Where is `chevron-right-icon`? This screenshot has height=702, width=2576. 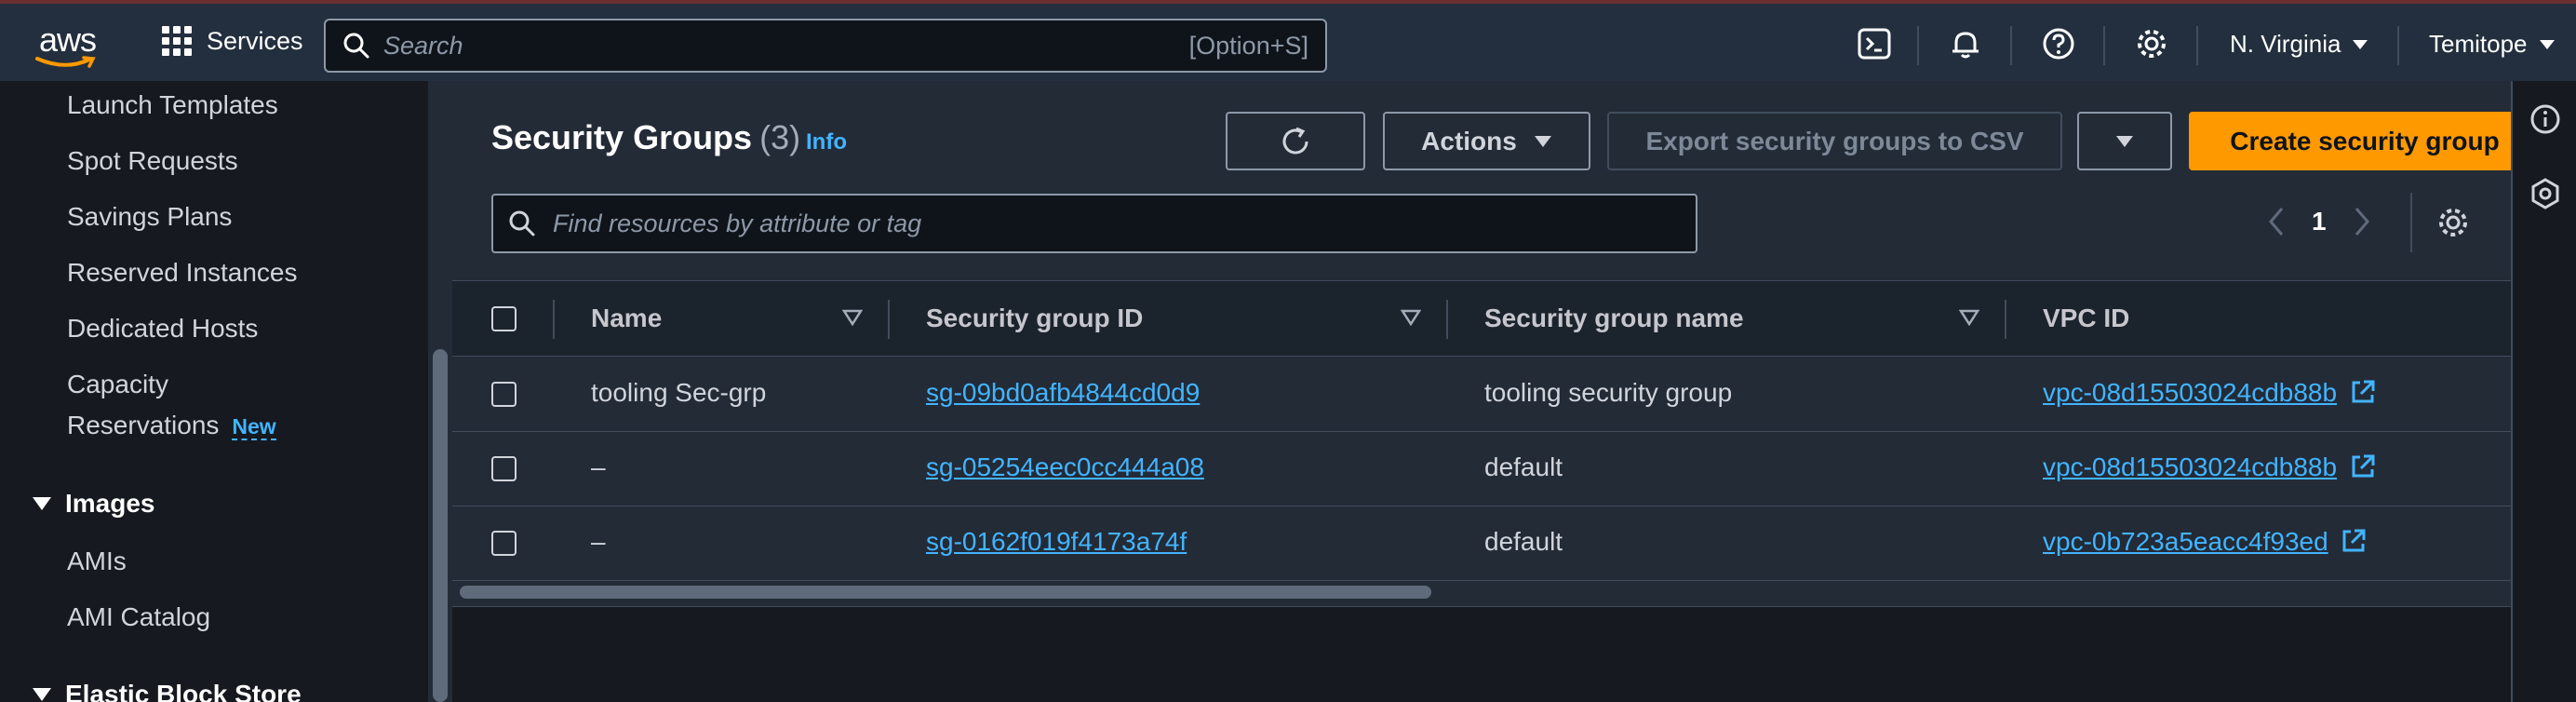 chevron-right-icon is located at coordinates (2362, 221).